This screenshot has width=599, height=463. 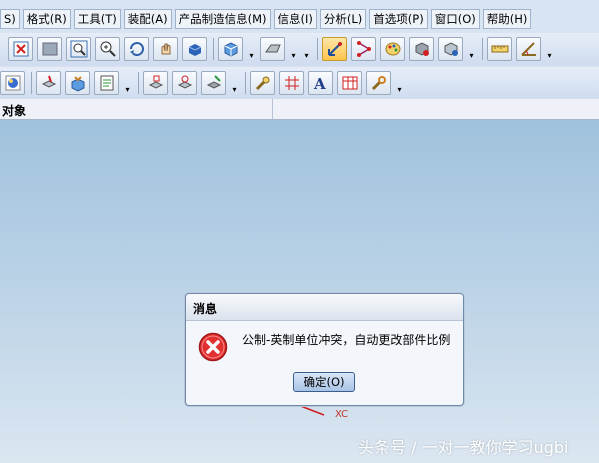 I want to click on pan-button, so click(x=165, y=49).